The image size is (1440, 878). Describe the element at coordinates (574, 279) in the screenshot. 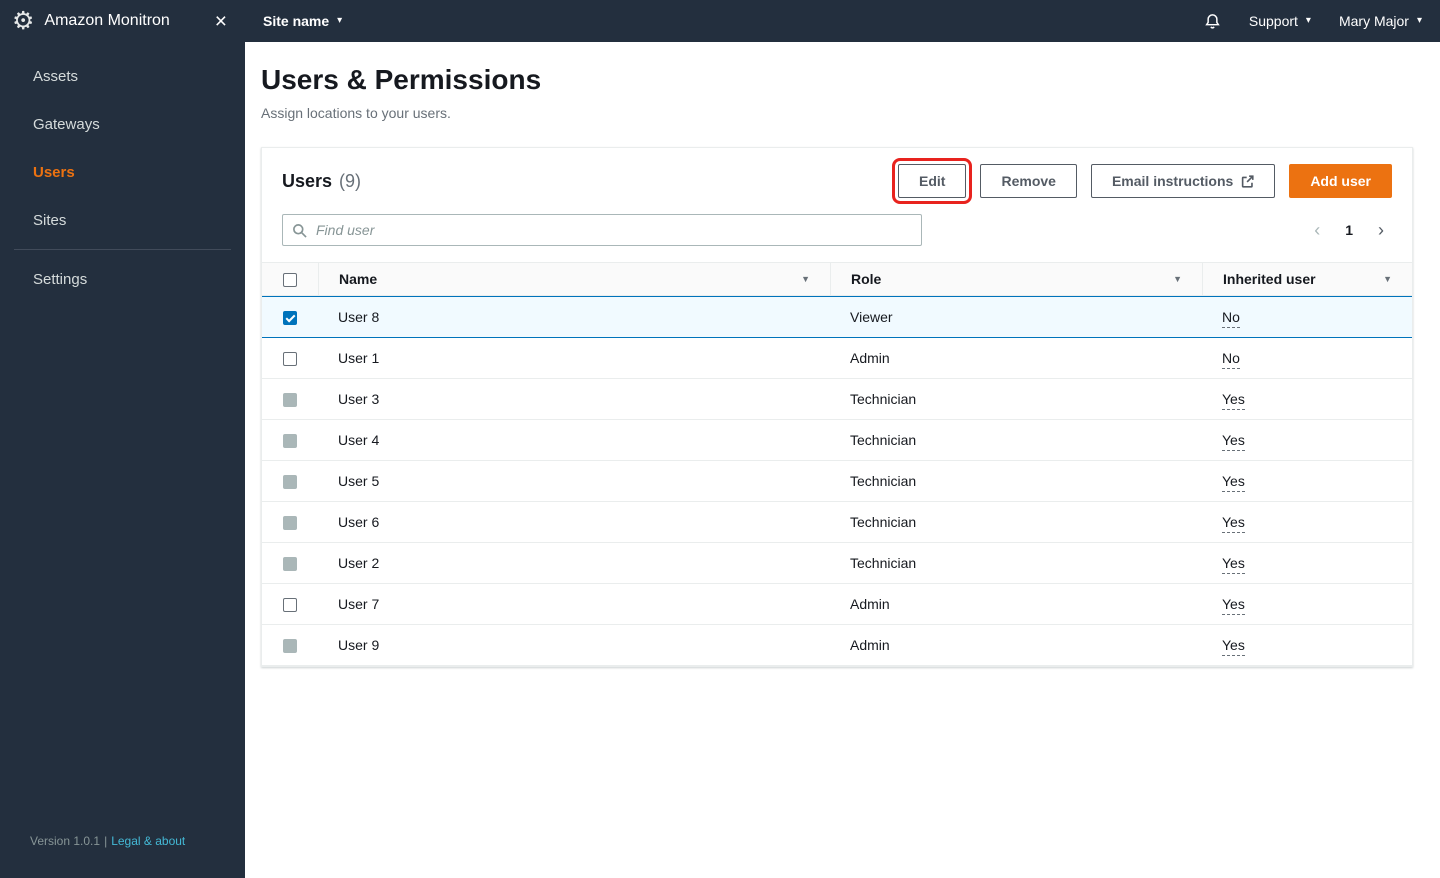

I see `column-header-name: Name ▼` at that location.